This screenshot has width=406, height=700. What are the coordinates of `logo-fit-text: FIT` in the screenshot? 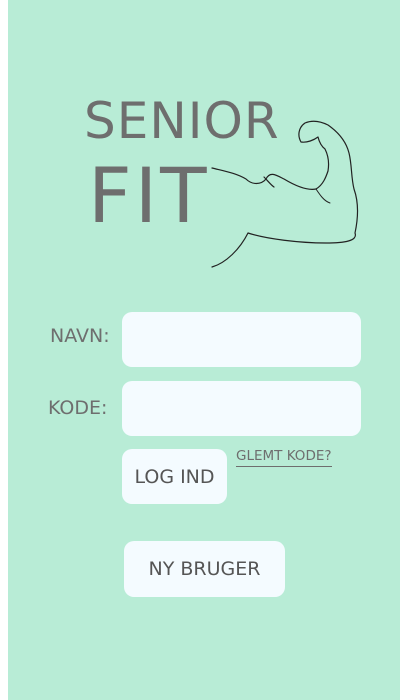 It's located at (149, 195).